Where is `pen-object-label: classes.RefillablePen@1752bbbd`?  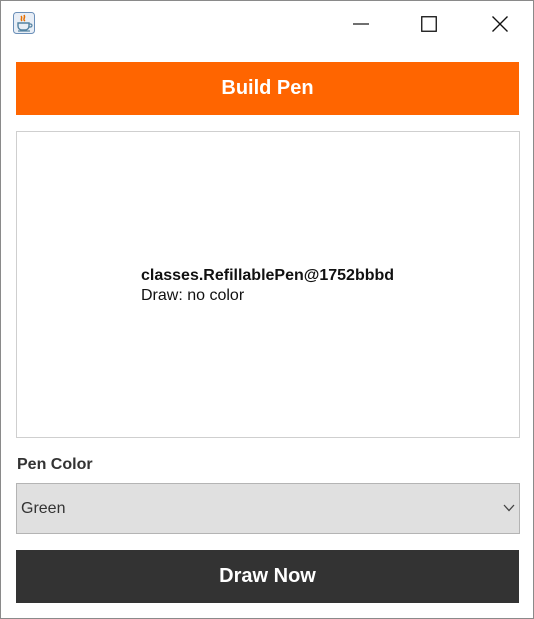
pen-object-label: classes.RefillablePen@1752bbbd is located at coordinates (268, 275).